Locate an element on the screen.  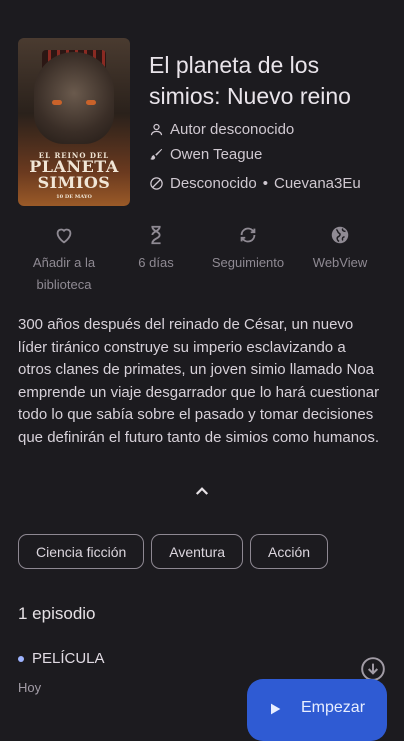
person-icon is located at coordinates (156, 129).